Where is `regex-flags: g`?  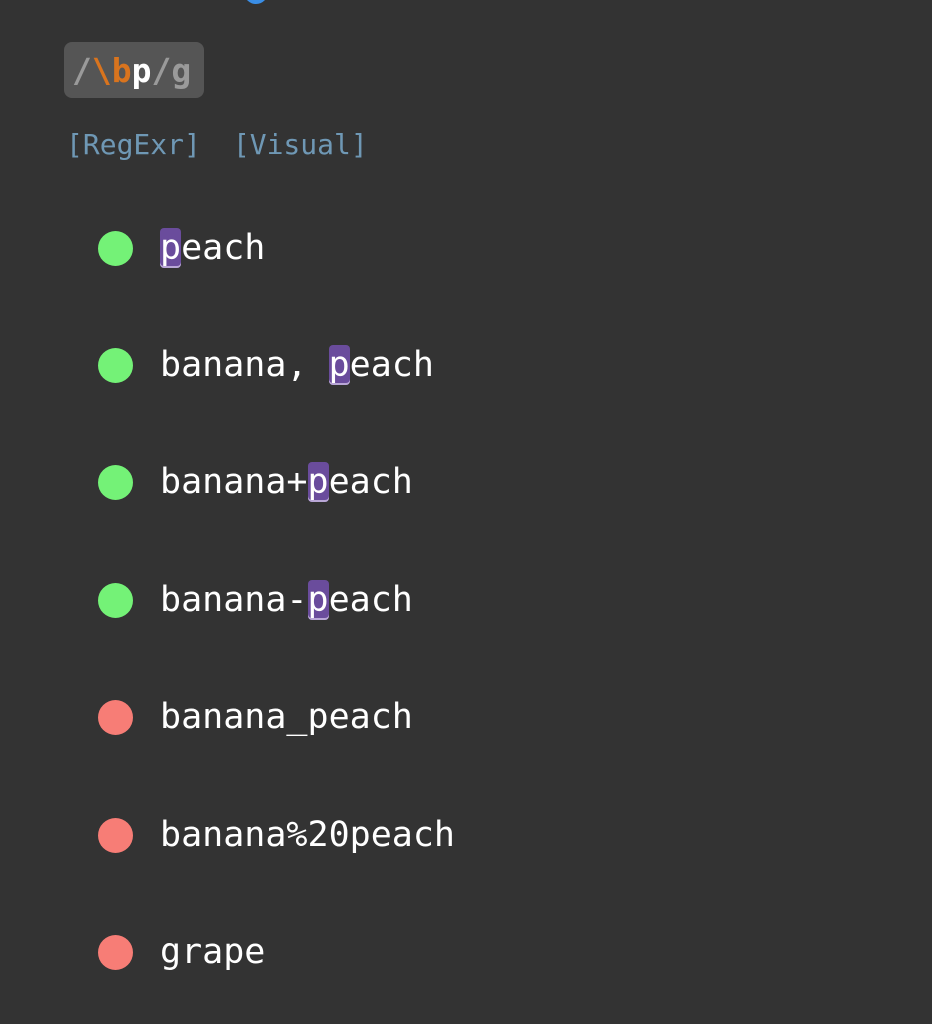 regex-flags: g is located at coordinates (181, 70).